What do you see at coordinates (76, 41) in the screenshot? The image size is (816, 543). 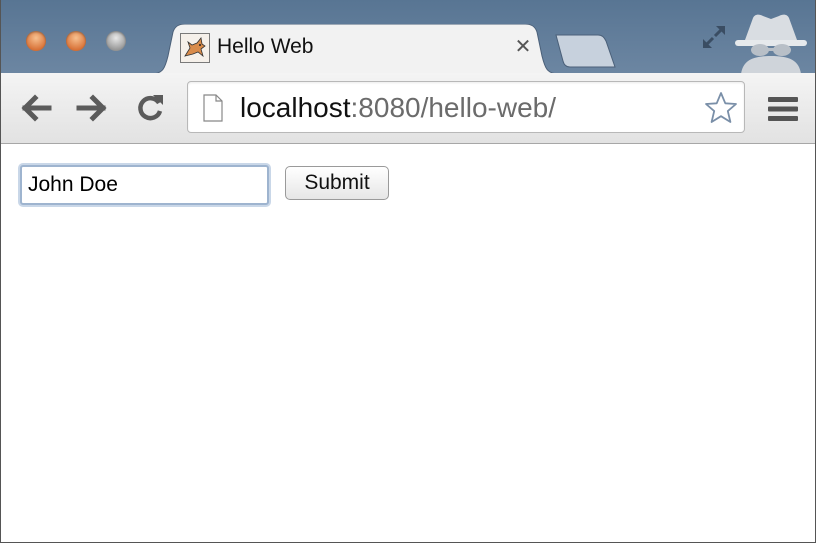 I see `window-minimize-button` at bounding box center [76, 41].